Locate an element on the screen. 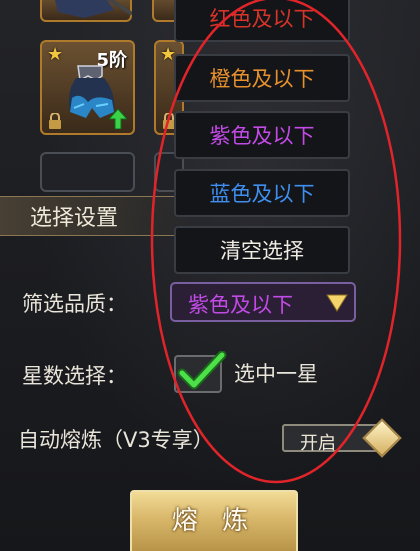 Image resolution: width=420 pixels, height=551 pixels. smelt-button: 熔 炼 is located at coordinates (214, 520).